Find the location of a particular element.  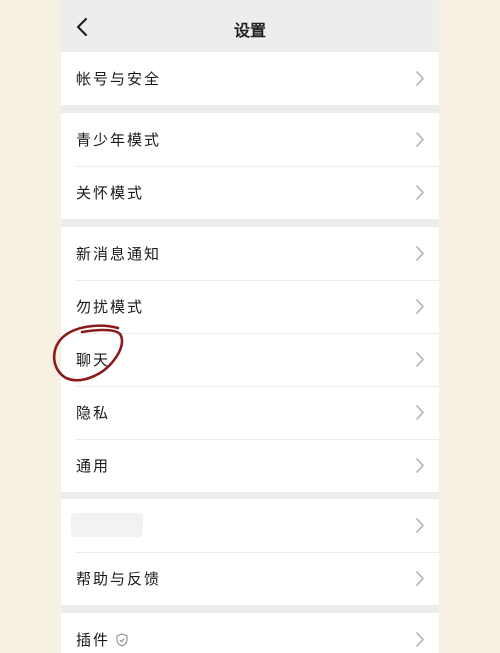

settings-item-about is located at coordinates (250, 525).